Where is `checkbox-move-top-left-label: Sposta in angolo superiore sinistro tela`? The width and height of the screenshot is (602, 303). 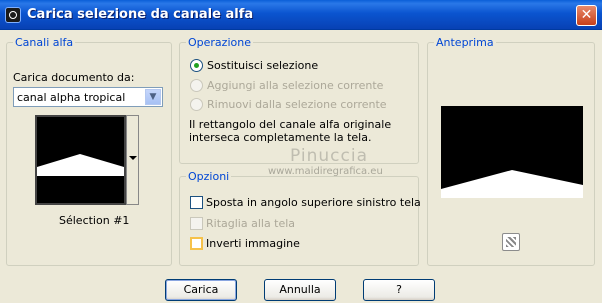 checkbox-move-top-left-label: Sposta in angolo superiore sinistro tela is located at coordinates (313, 202).